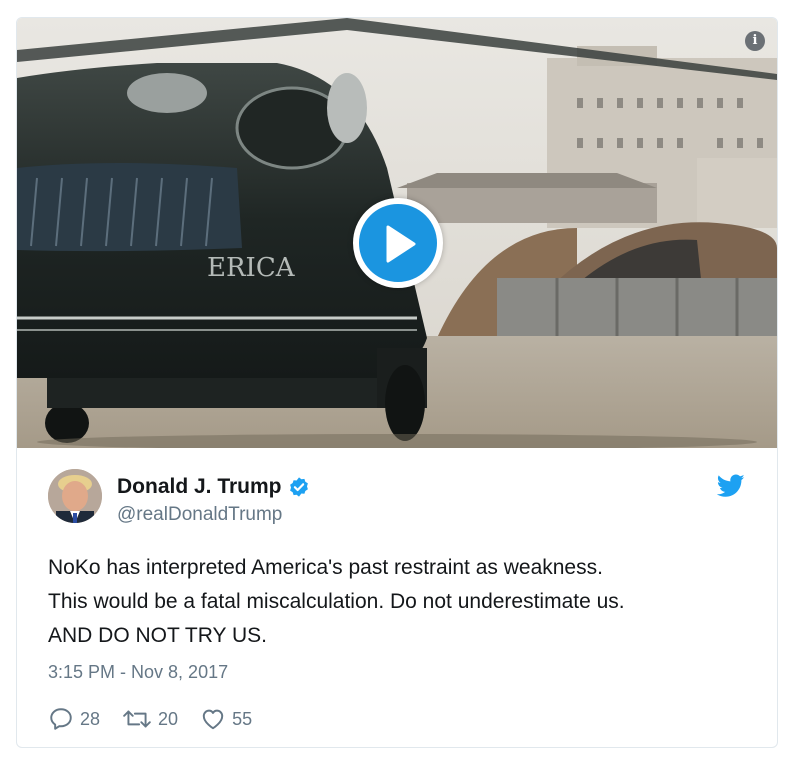 The width and height of the screenshot is (799, 774). What do you see at coordinates (168, 718) in the screenshot?
I see `retweet-count: 20` at bounding box center [168, 718].